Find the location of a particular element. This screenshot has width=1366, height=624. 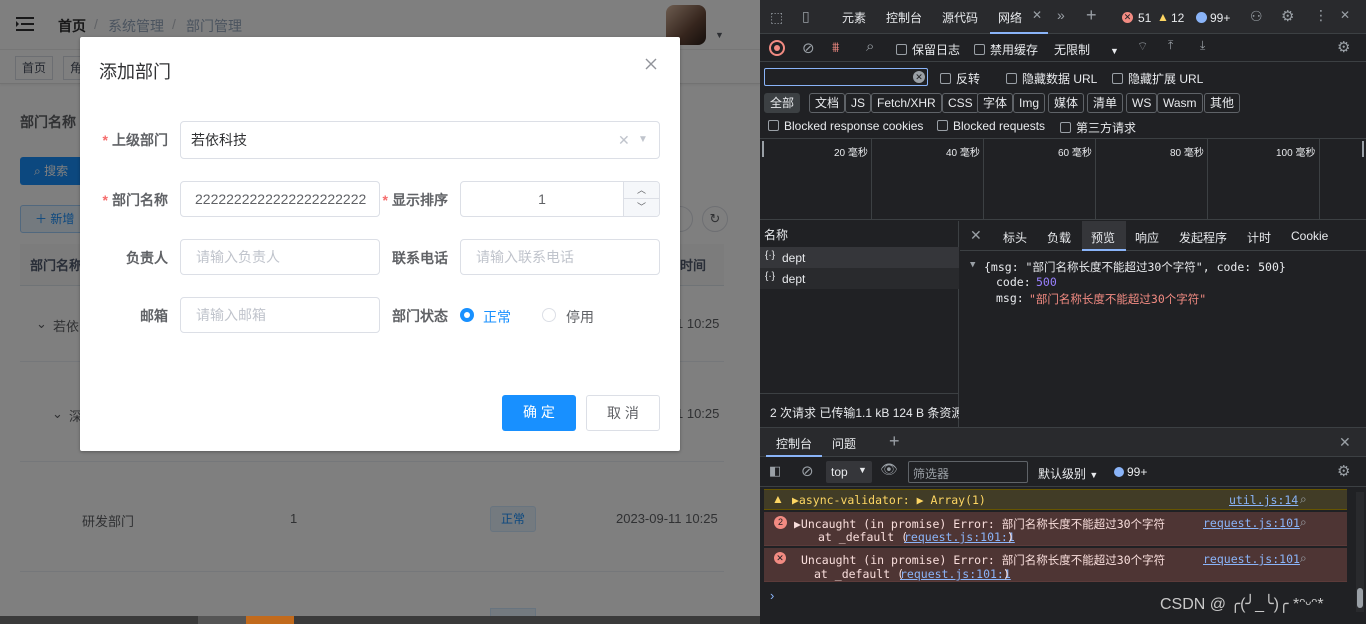

console-prompt-icon: › is located at coordinates (772, 595).